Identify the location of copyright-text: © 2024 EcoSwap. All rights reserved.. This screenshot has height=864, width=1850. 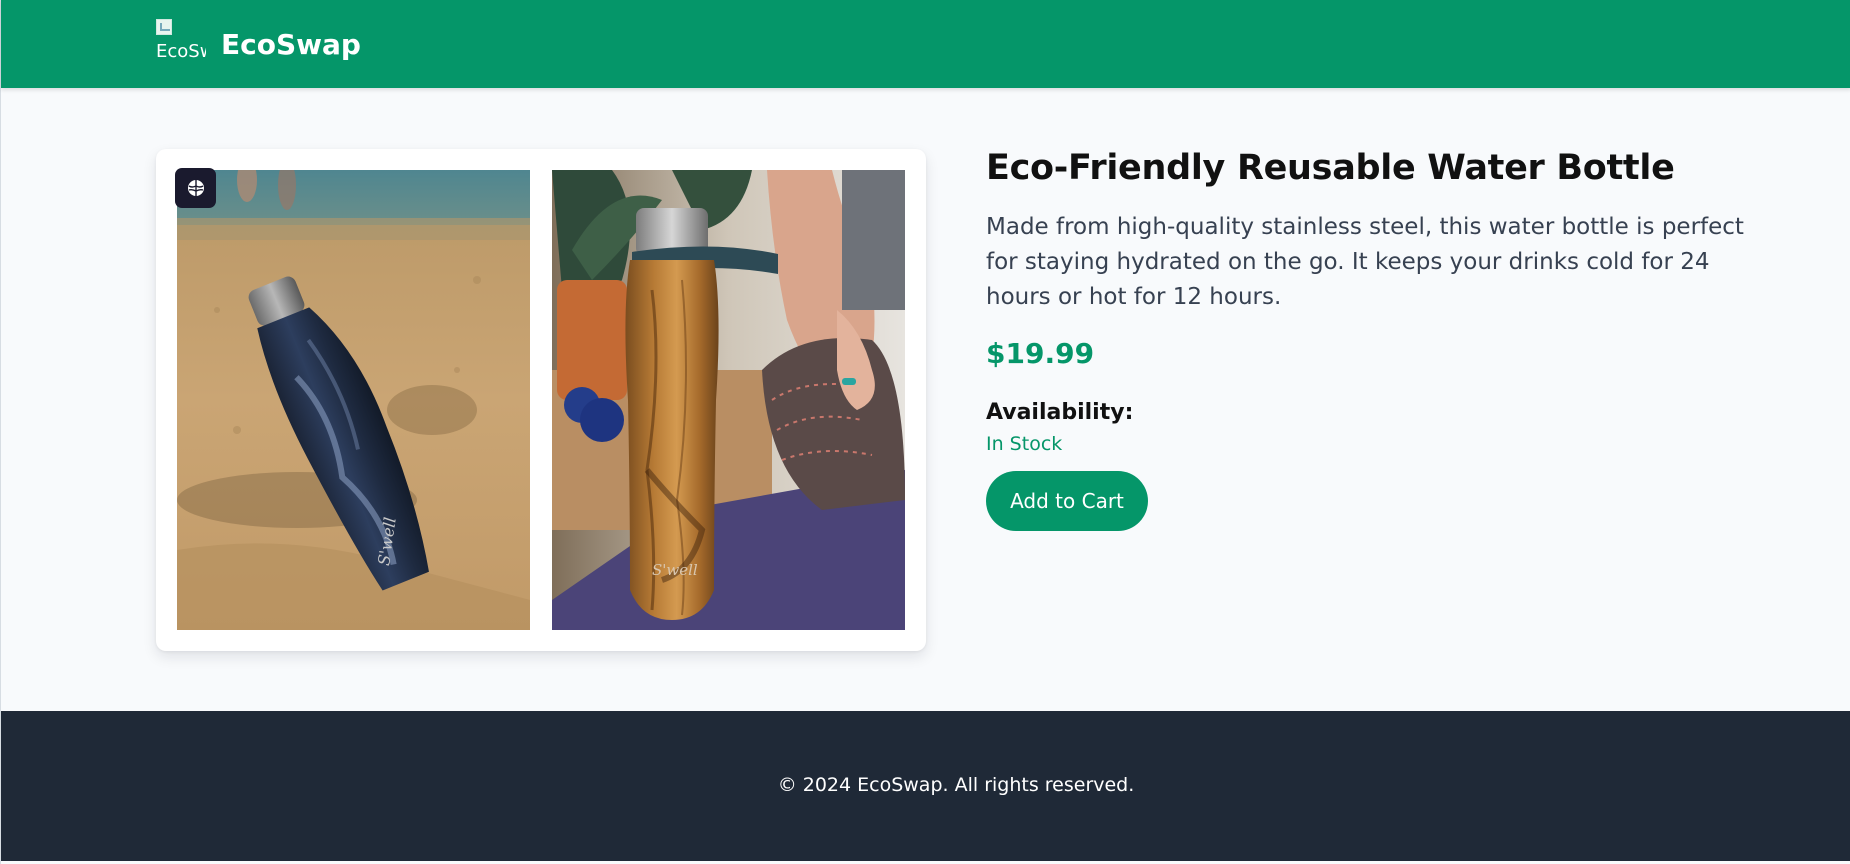
(956, 785).